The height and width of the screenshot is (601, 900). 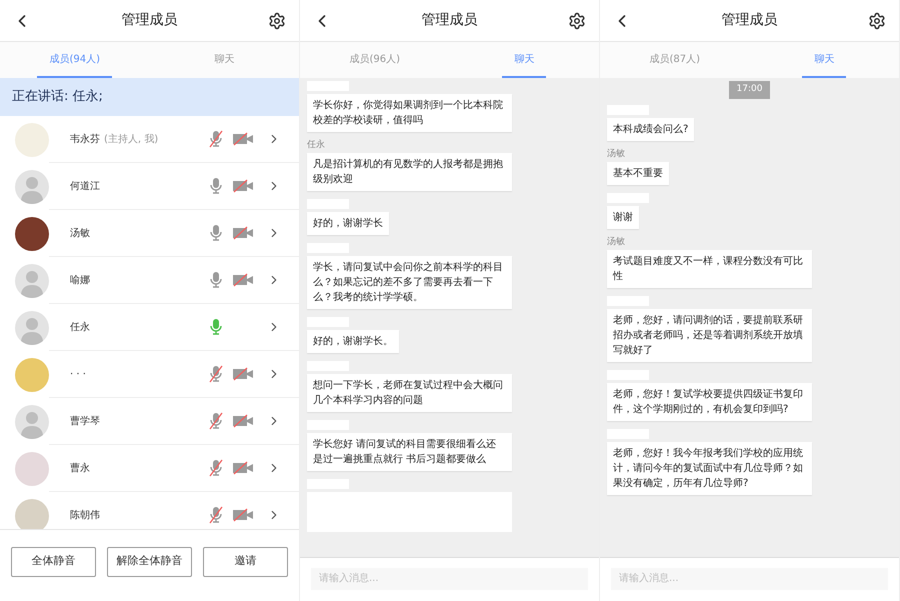 What do you see at coordinates (749, 89) in the screenshot?
I see `time-badge: 17:00` at bounding box center [749, 89].